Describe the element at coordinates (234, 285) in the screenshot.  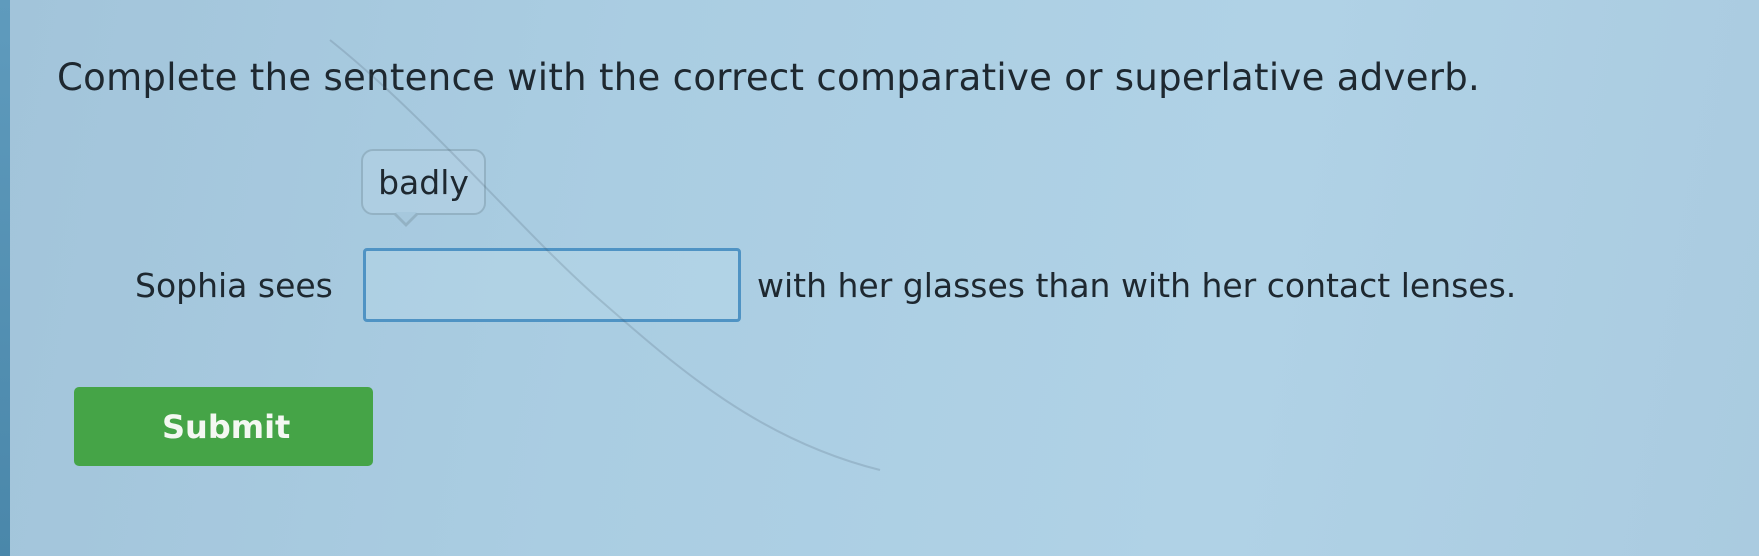
I see `sentence-before-blank: Sophia sees` at that location.